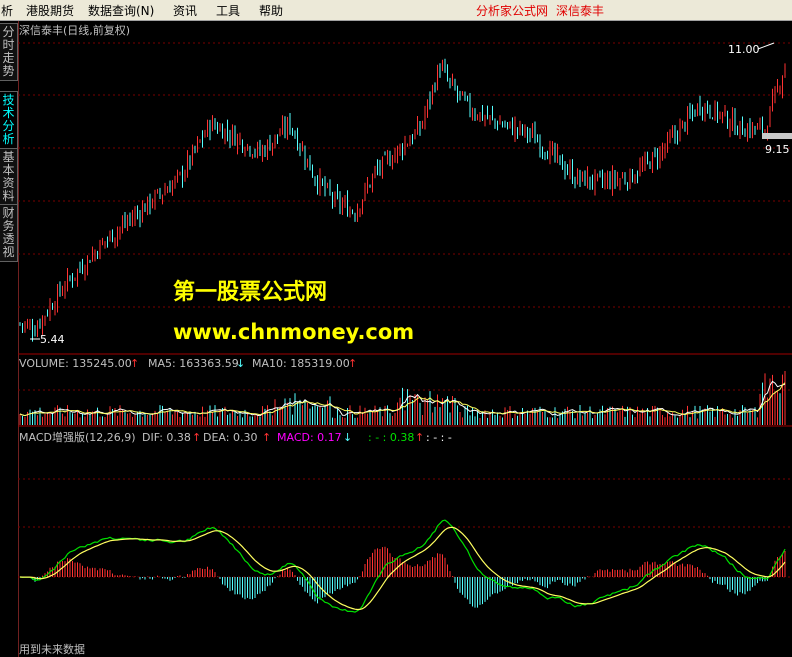 The width and height of the screenshot is (792, 657). I want to click on last-price-marker, so click(777, 136).